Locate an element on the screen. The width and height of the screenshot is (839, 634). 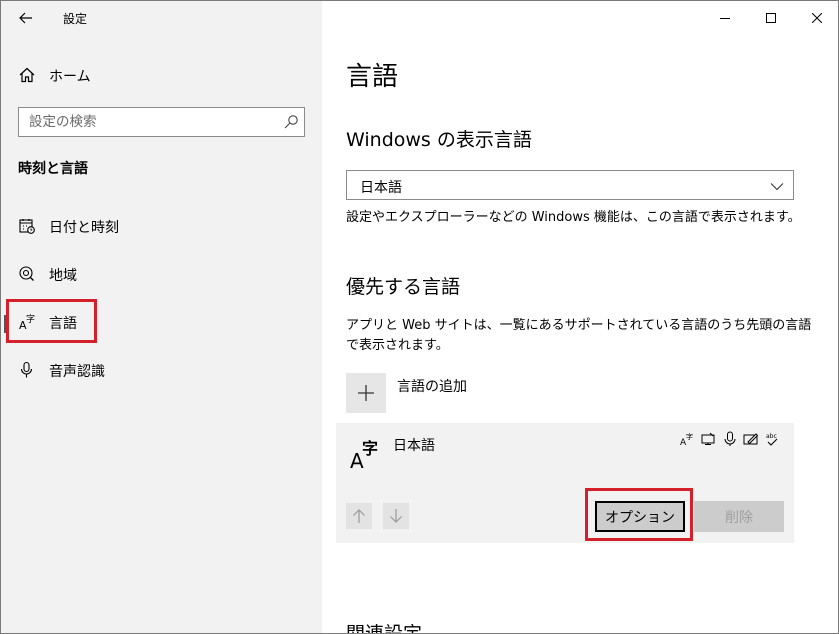
search-box is located at coordinates (161, 122).